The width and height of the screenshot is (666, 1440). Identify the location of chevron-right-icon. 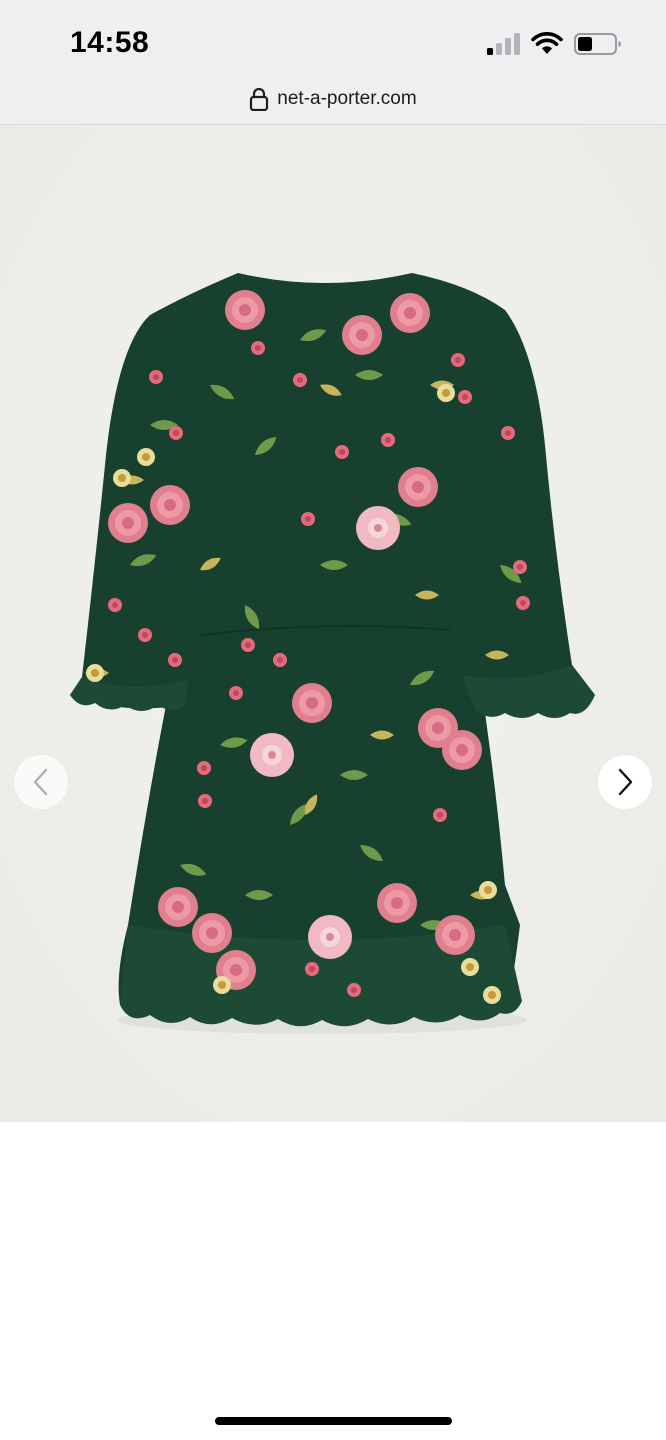
(625, 782).